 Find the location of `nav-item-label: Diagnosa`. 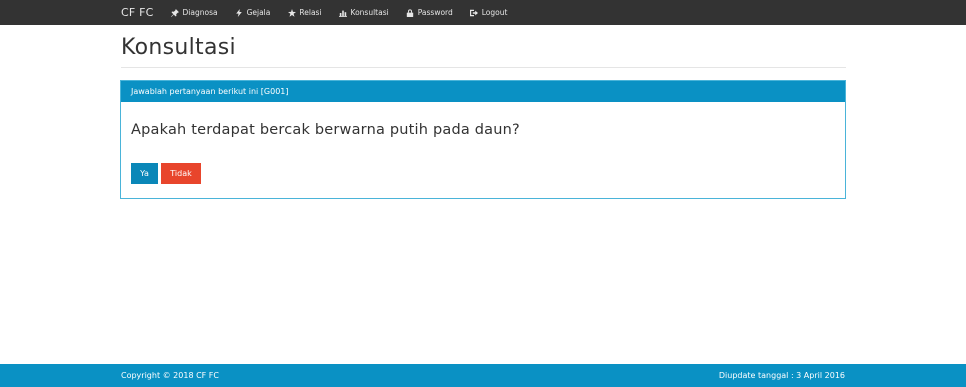

nav-item-label: Diagnosa is located at coordinates (200, 12).